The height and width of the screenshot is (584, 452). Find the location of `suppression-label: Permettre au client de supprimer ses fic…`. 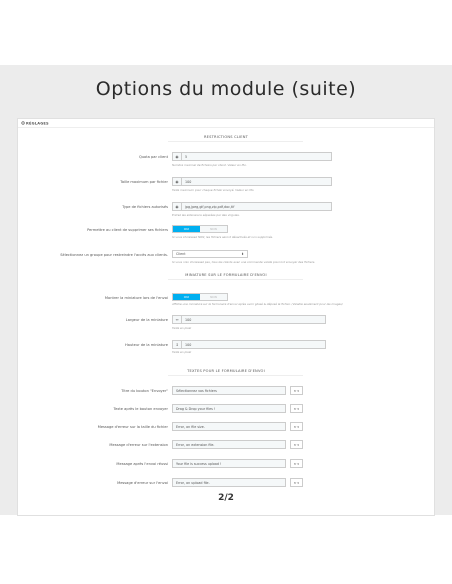

suppression-label: Permettre au client de supprimer ses fic… is located at coordinates (127, 230).